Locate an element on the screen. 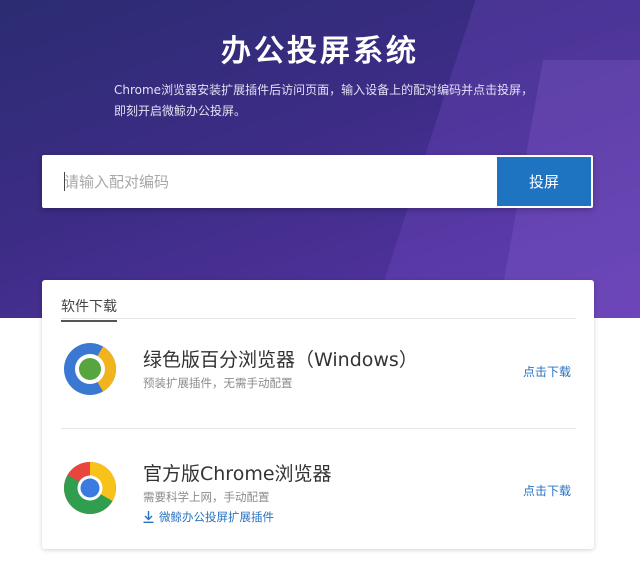 The width and height of the screenshot is (640, 570). pairing-form: 投屏 is located at coordinates (317, 181).